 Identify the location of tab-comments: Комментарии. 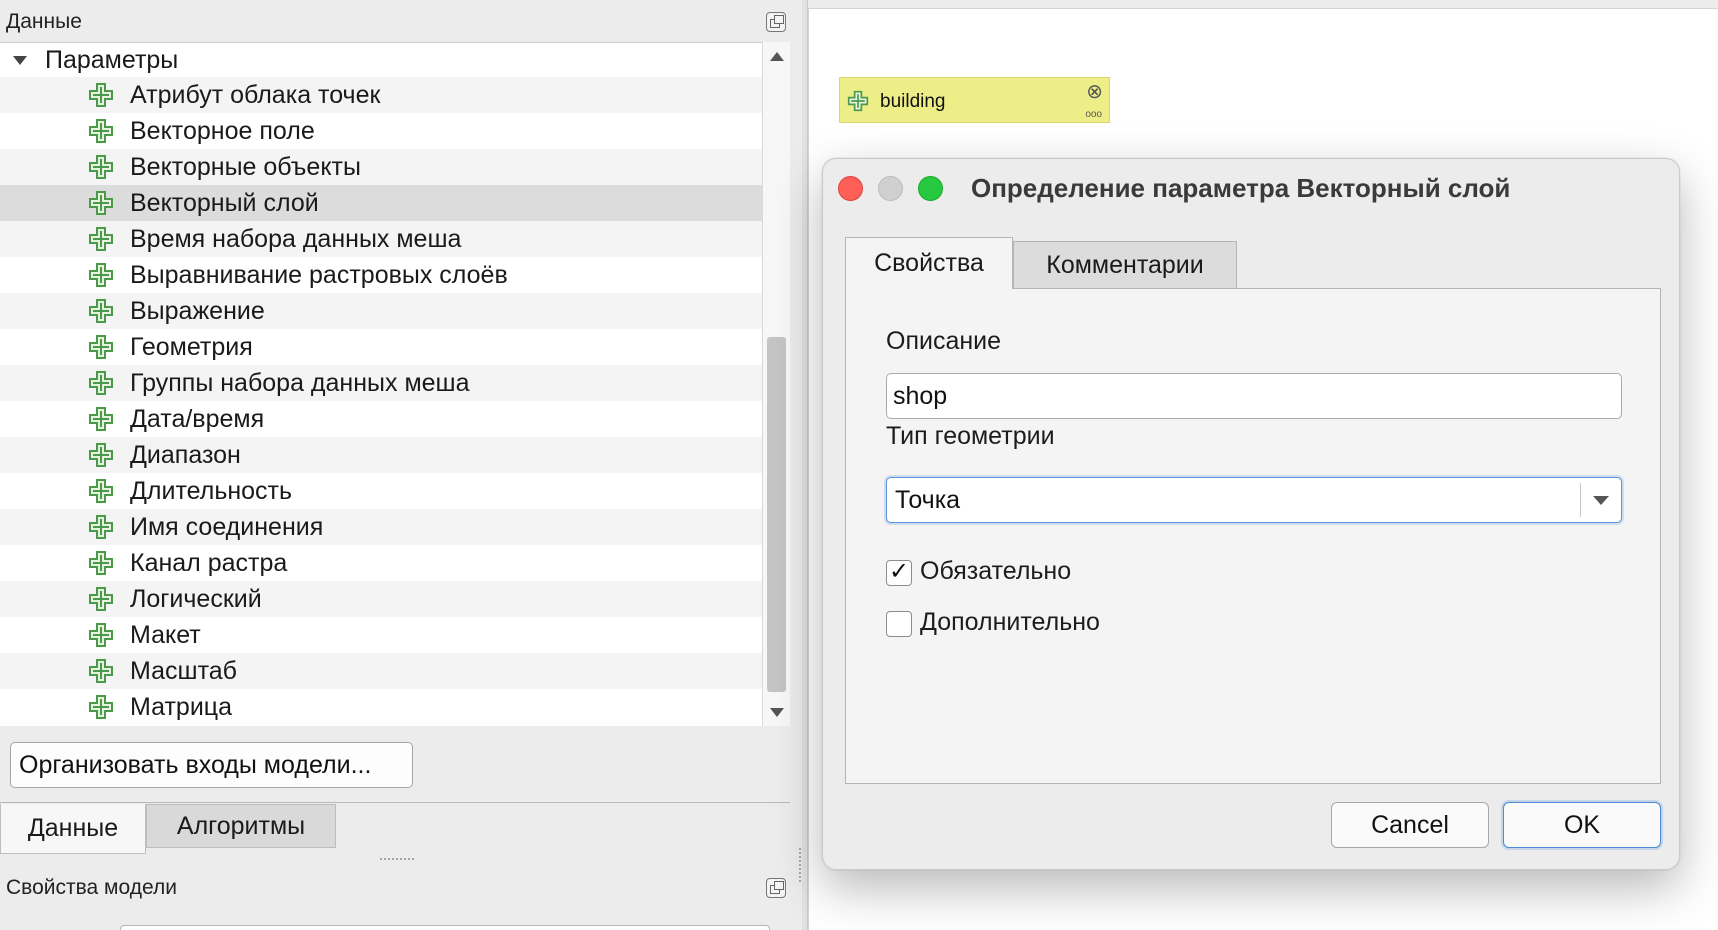
(1125, 265).